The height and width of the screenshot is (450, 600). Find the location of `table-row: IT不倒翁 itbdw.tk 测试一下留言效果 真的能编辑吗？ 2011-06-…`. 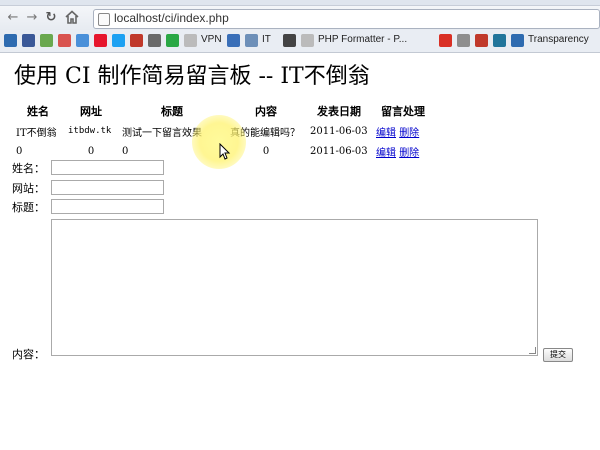

table-row: IT不倒翁 itbdw.tk 测试一下留言效果 真的能编辑吗？ 2011-06-… is located at coordinates (223, 131).